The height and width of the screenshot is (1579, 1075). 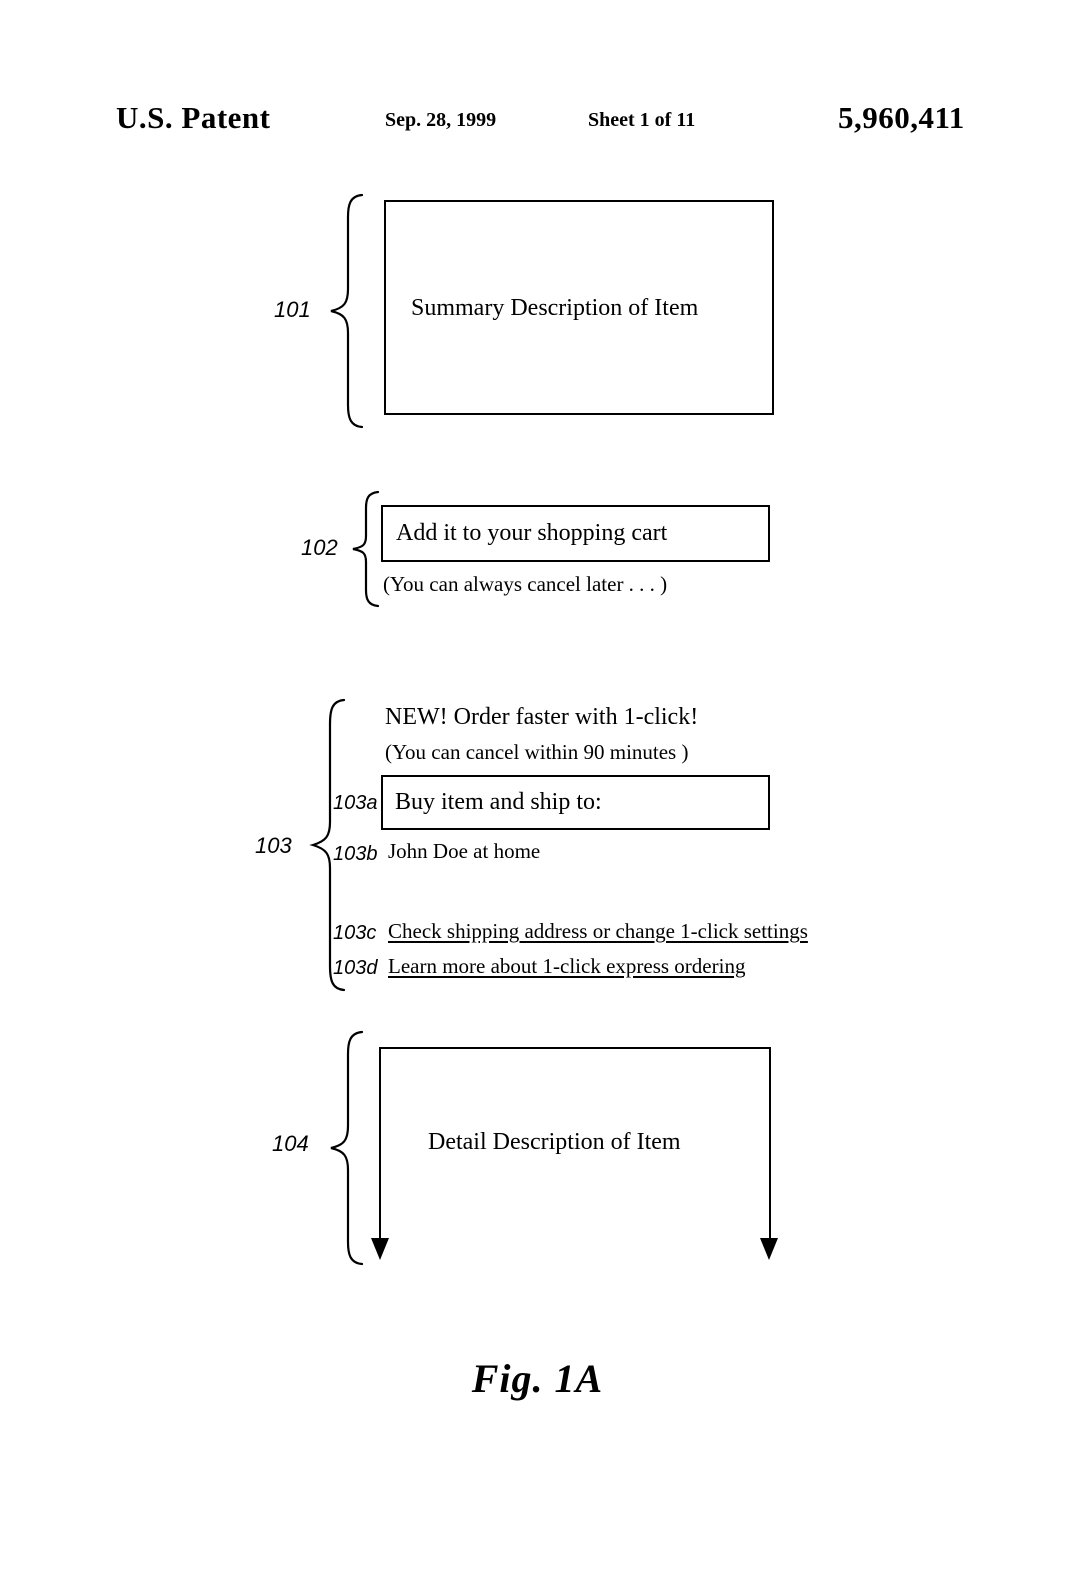 I want to click on figure-caption: Fig. 1A, so click(x=537, y=1378).